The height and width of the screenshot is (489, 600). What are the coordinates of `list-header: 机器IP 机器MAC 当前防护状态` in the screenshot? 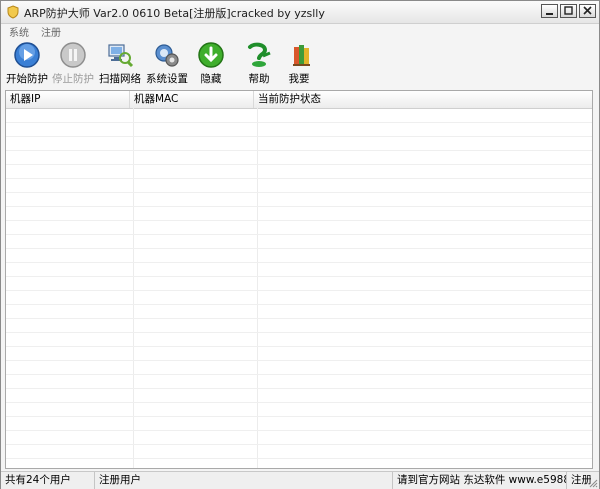 It's located at (299, 100).